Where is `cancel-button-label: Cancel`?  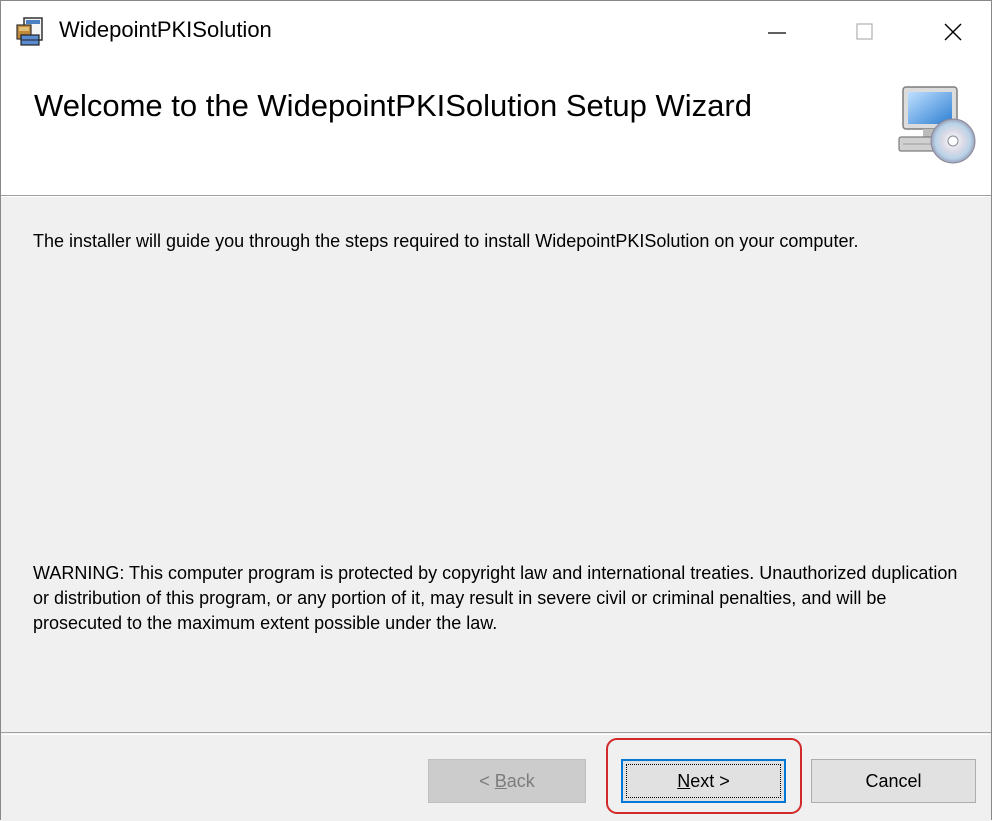
cancel-button-label: Cancel is located at coordinates (893, 780).